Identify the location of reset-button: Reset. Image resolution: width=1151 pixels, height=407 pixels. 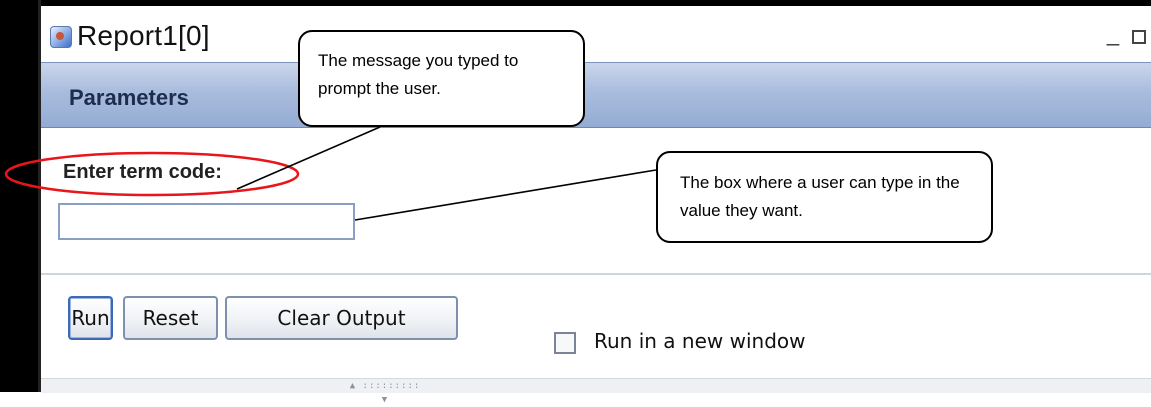
(170, 318).